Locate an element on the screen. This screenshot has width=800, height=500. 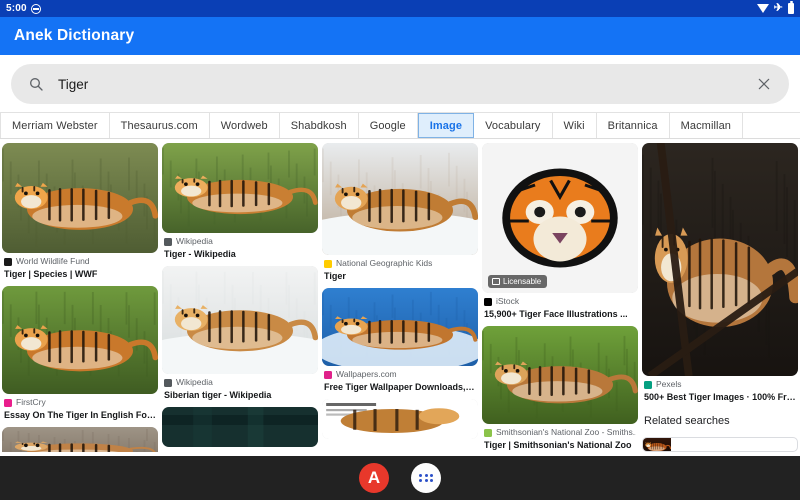
result-title: Tiger is located at coordinates (400, 276).